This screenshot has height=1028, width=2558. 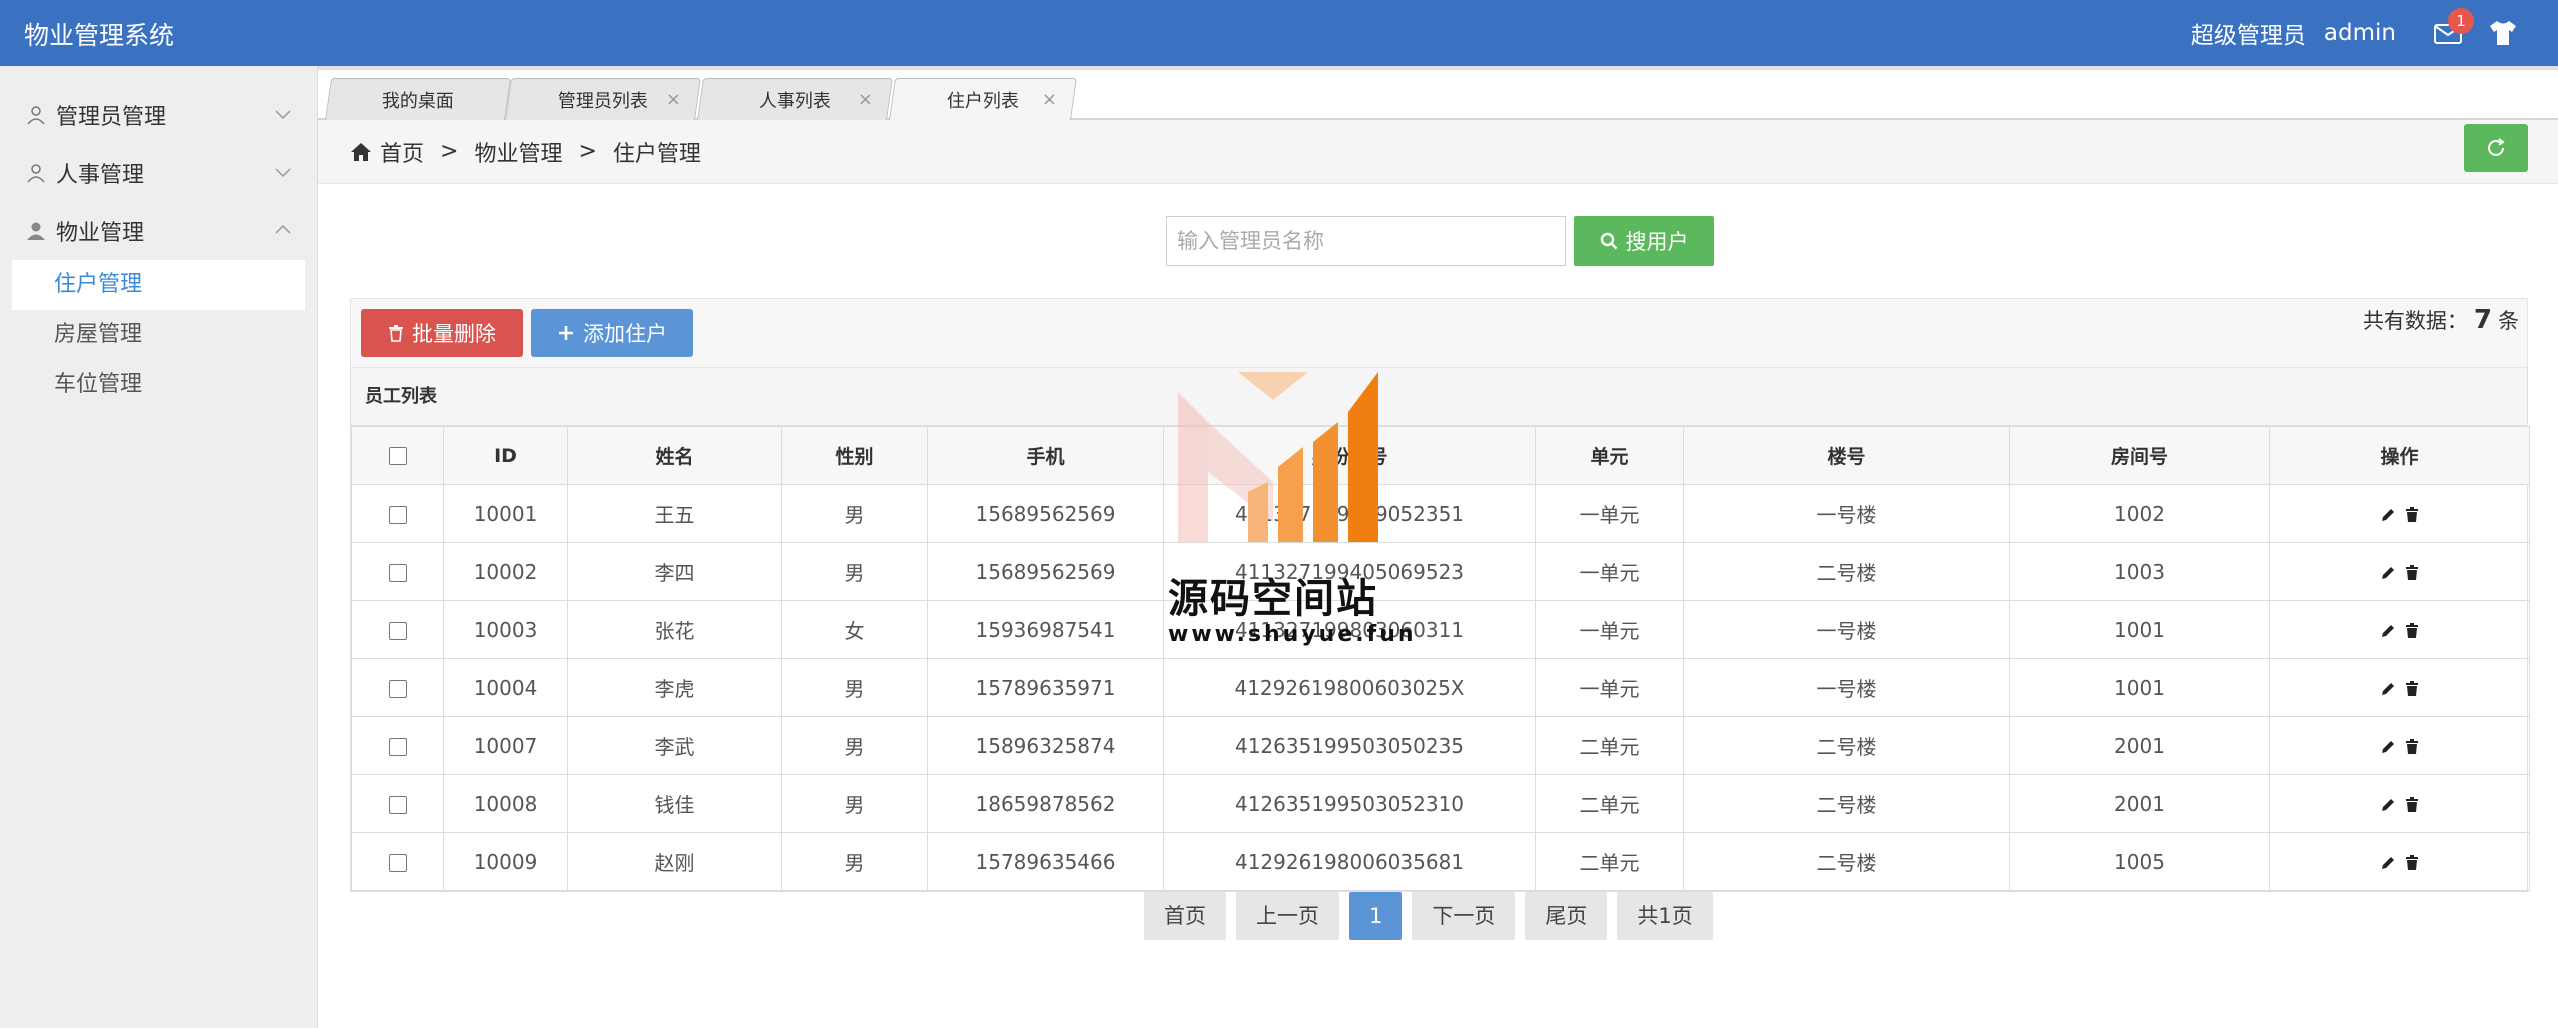 I want to click on table-cell: 15789635971, so click(x=1045, y=687).